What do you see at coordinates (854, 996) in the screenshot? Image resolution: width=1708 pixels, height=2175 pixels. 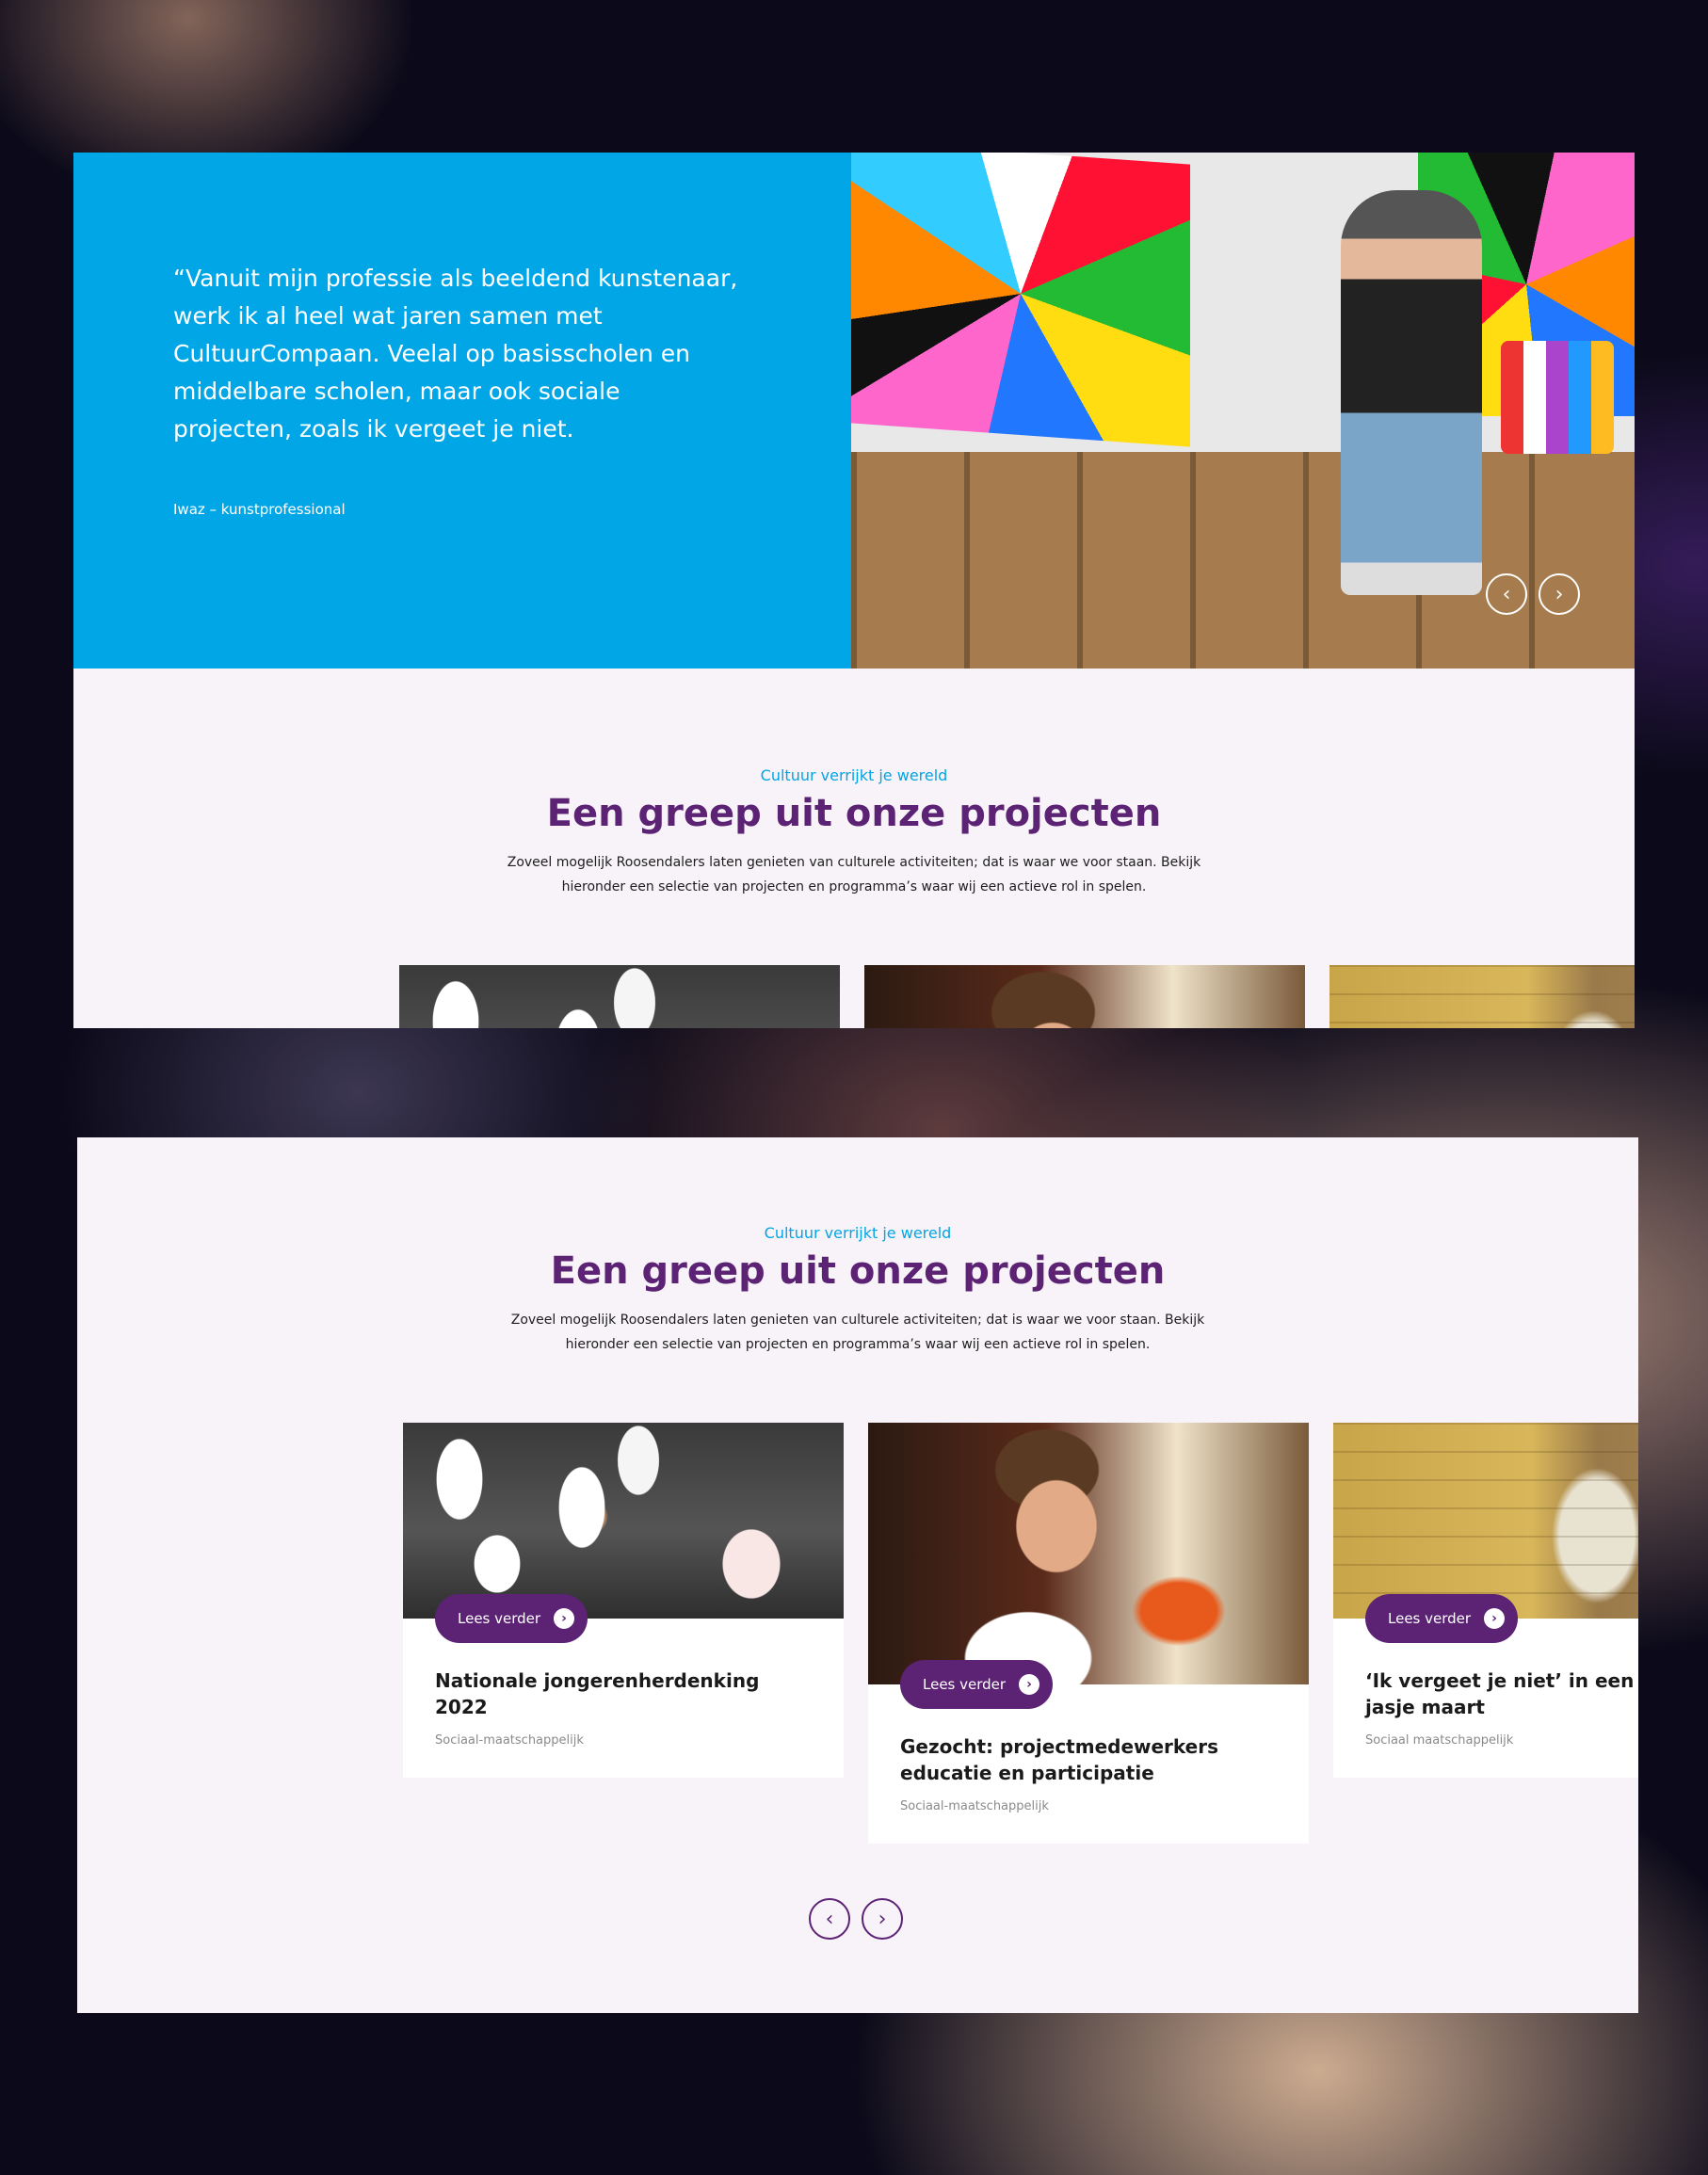 I see `project-cards-peek` at bounding box center [854, 996].